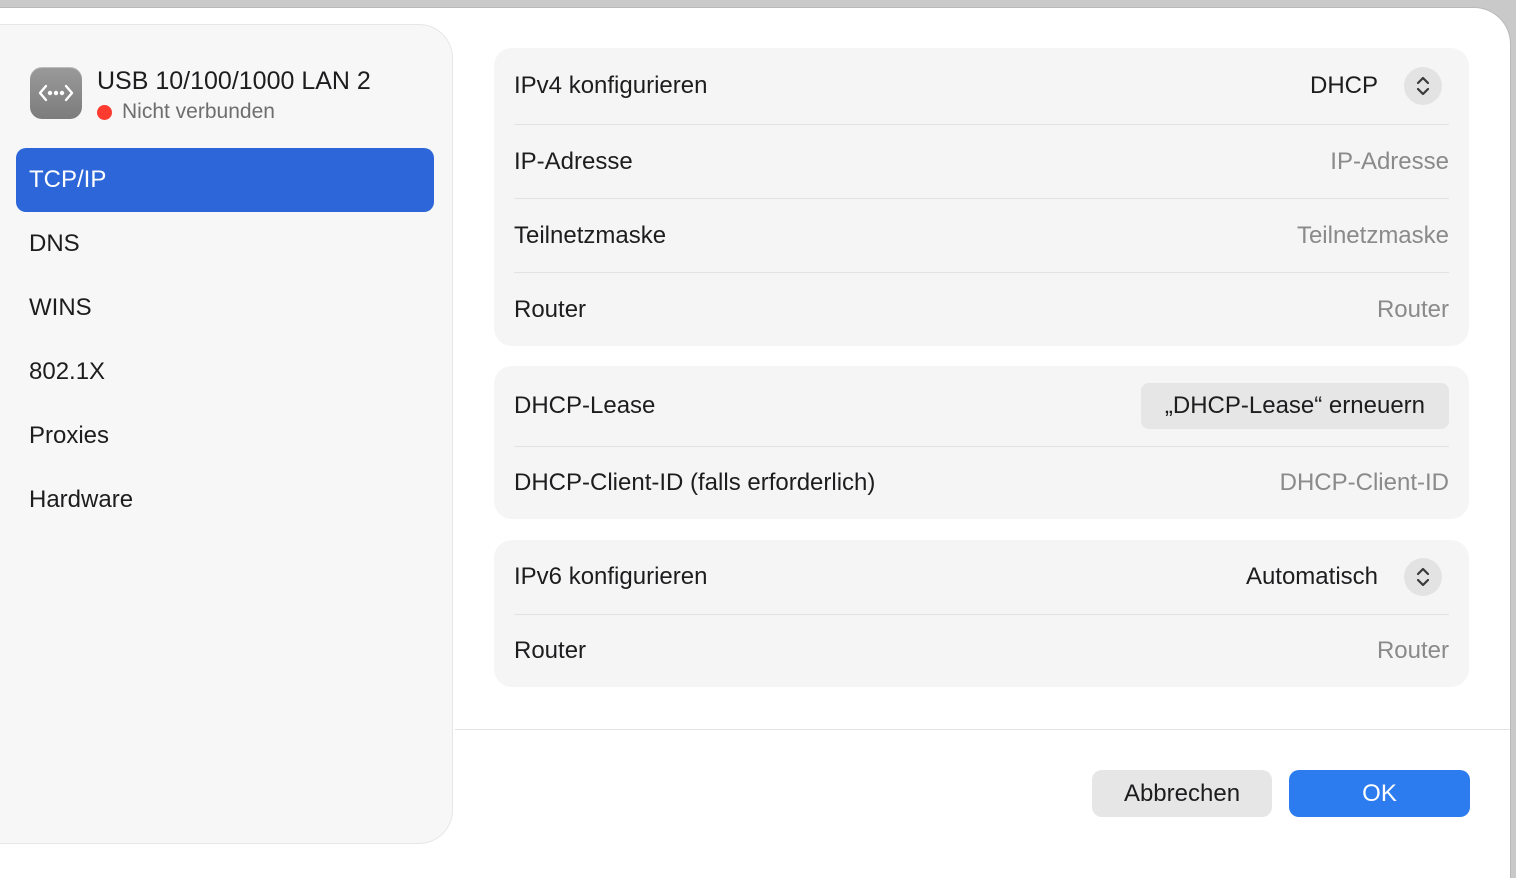 This screenshot has width=1516, height=878. I want to click on renew-dhcp-lease-button: „DHCP-Lease“ erneuern, so click(1294, 406).